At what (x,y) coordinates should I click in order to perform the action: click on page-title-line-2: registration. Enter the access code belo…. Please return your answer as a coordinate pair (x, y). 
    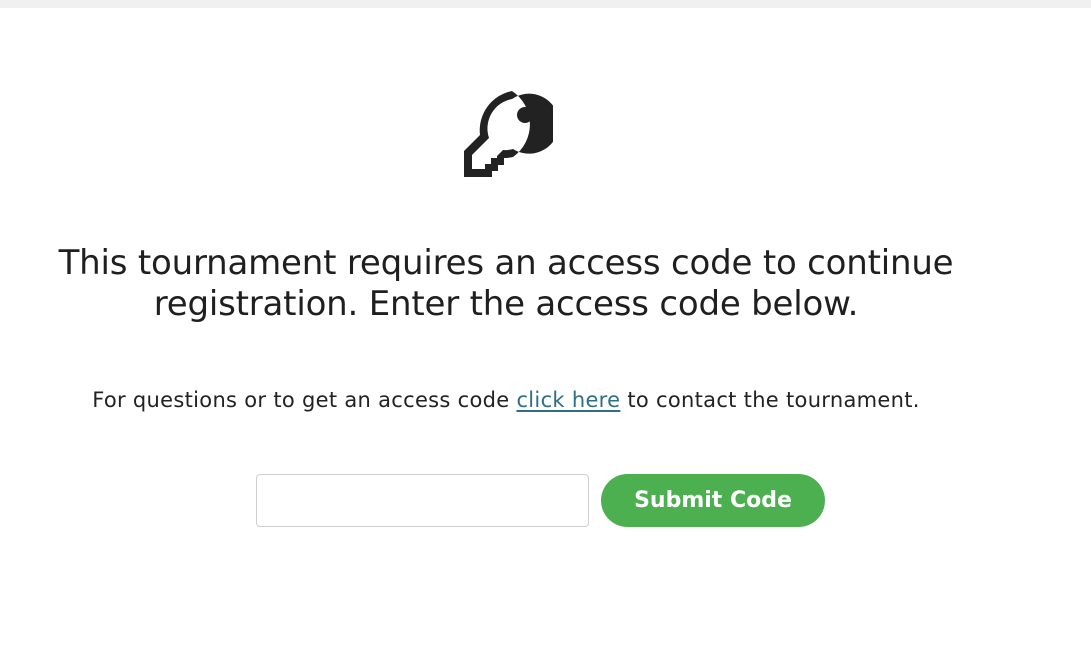
    Looking at the image, I should click on (506, 304).